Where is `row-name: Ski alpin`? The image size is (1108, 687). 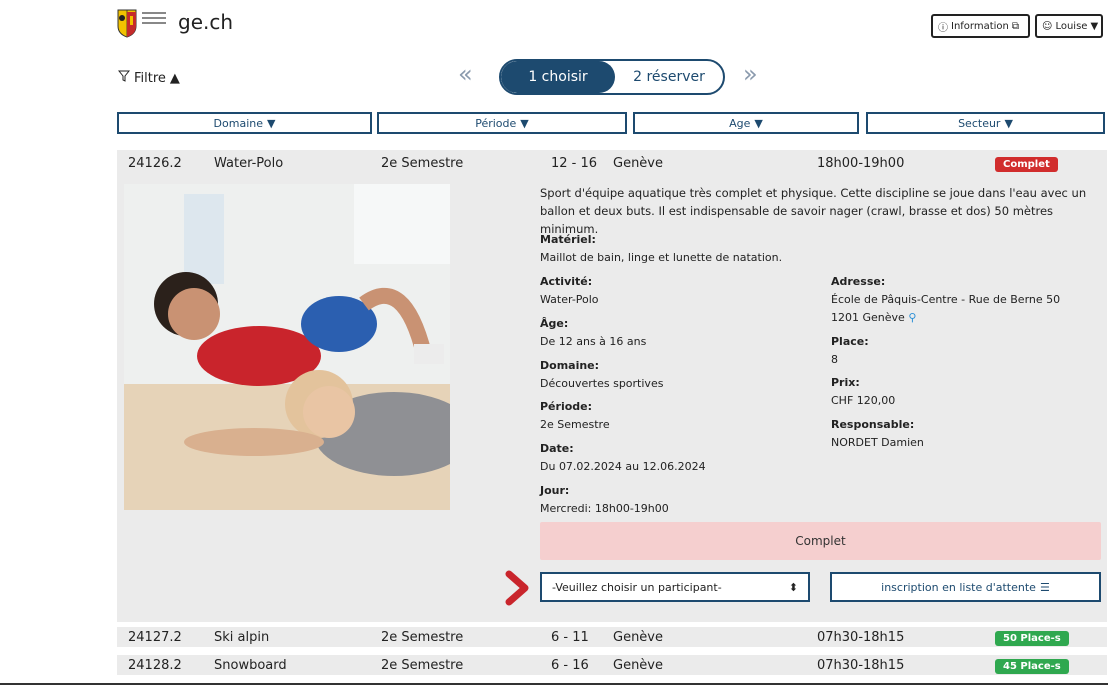
row-name: Ski alpin is located at coordinates (242, 637).